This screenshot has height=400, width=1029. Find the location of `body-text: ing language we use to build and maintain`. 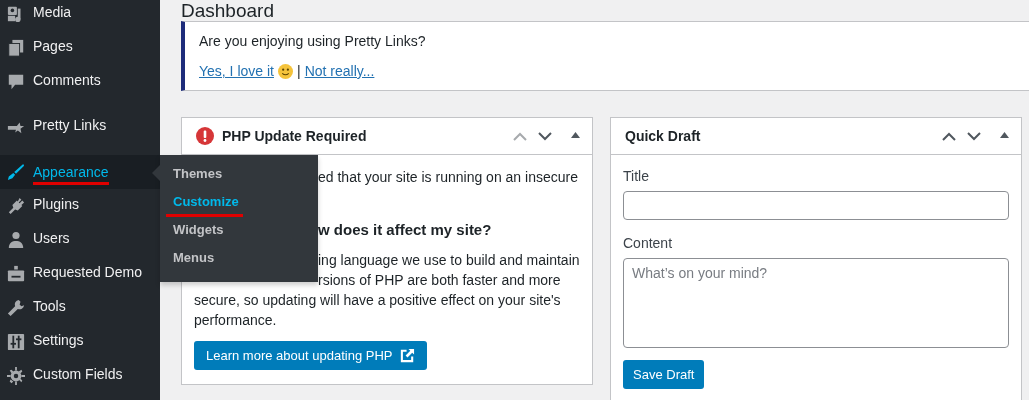

body-text: ing language we use to build and maintain is located at coordinates (449, 260).